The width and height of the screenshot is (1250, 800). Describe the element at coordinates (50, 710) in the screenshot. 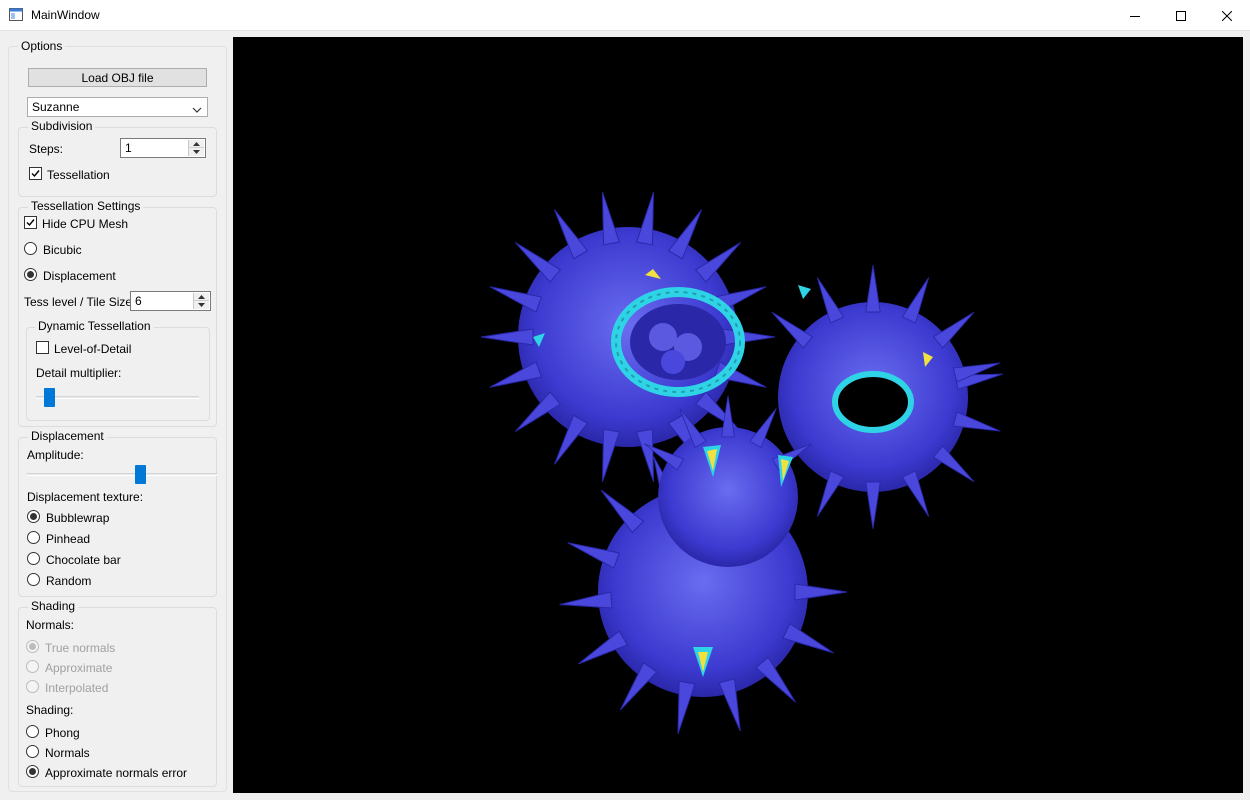

I see `shading-label: Shading:` at that location.